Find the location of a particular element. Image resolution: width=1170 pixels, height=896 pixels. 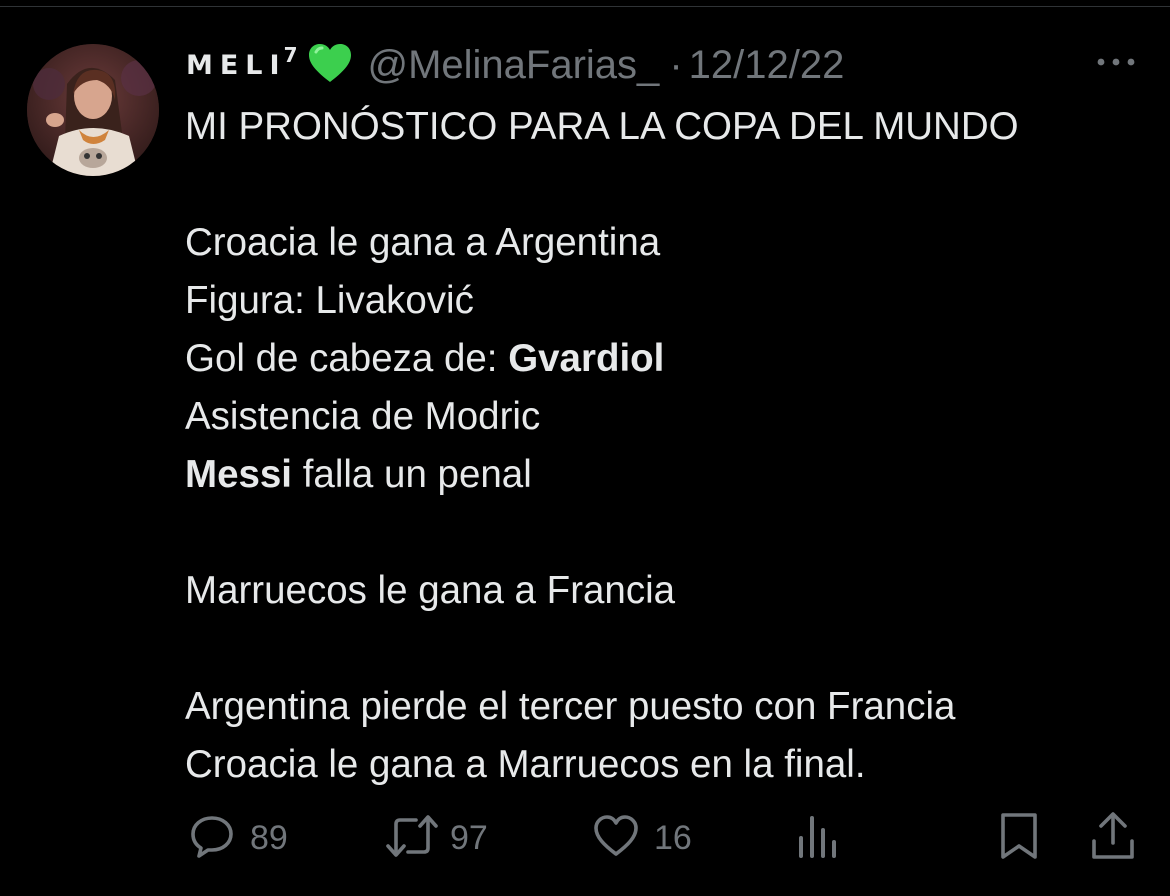

retweet-icon is located at coordinates (412, 838).